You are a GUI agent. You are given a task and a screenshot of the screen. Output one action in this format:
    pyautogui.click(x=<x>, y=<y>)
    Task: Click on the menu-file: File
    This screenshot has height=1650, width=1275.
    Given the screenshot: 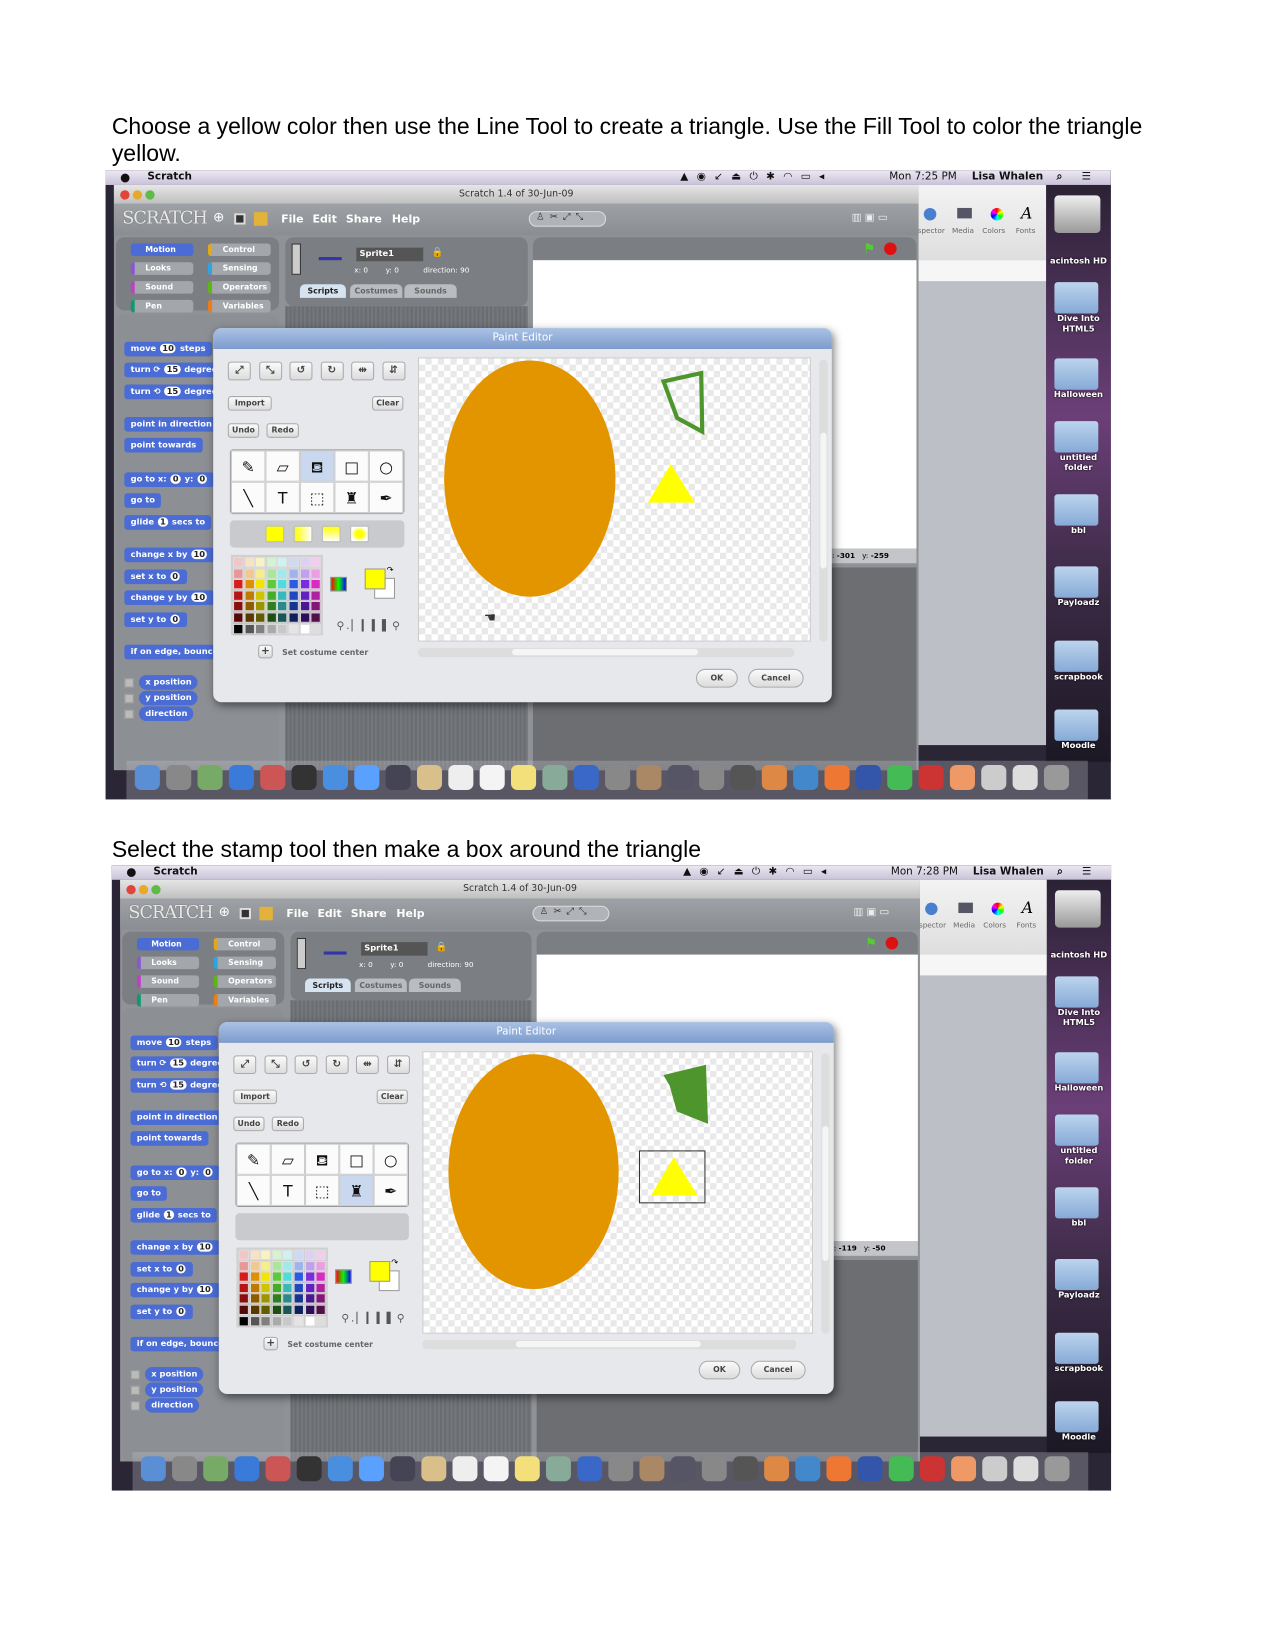 What is the action you would take?
    pyautogui.click(x=297, y=914)
    